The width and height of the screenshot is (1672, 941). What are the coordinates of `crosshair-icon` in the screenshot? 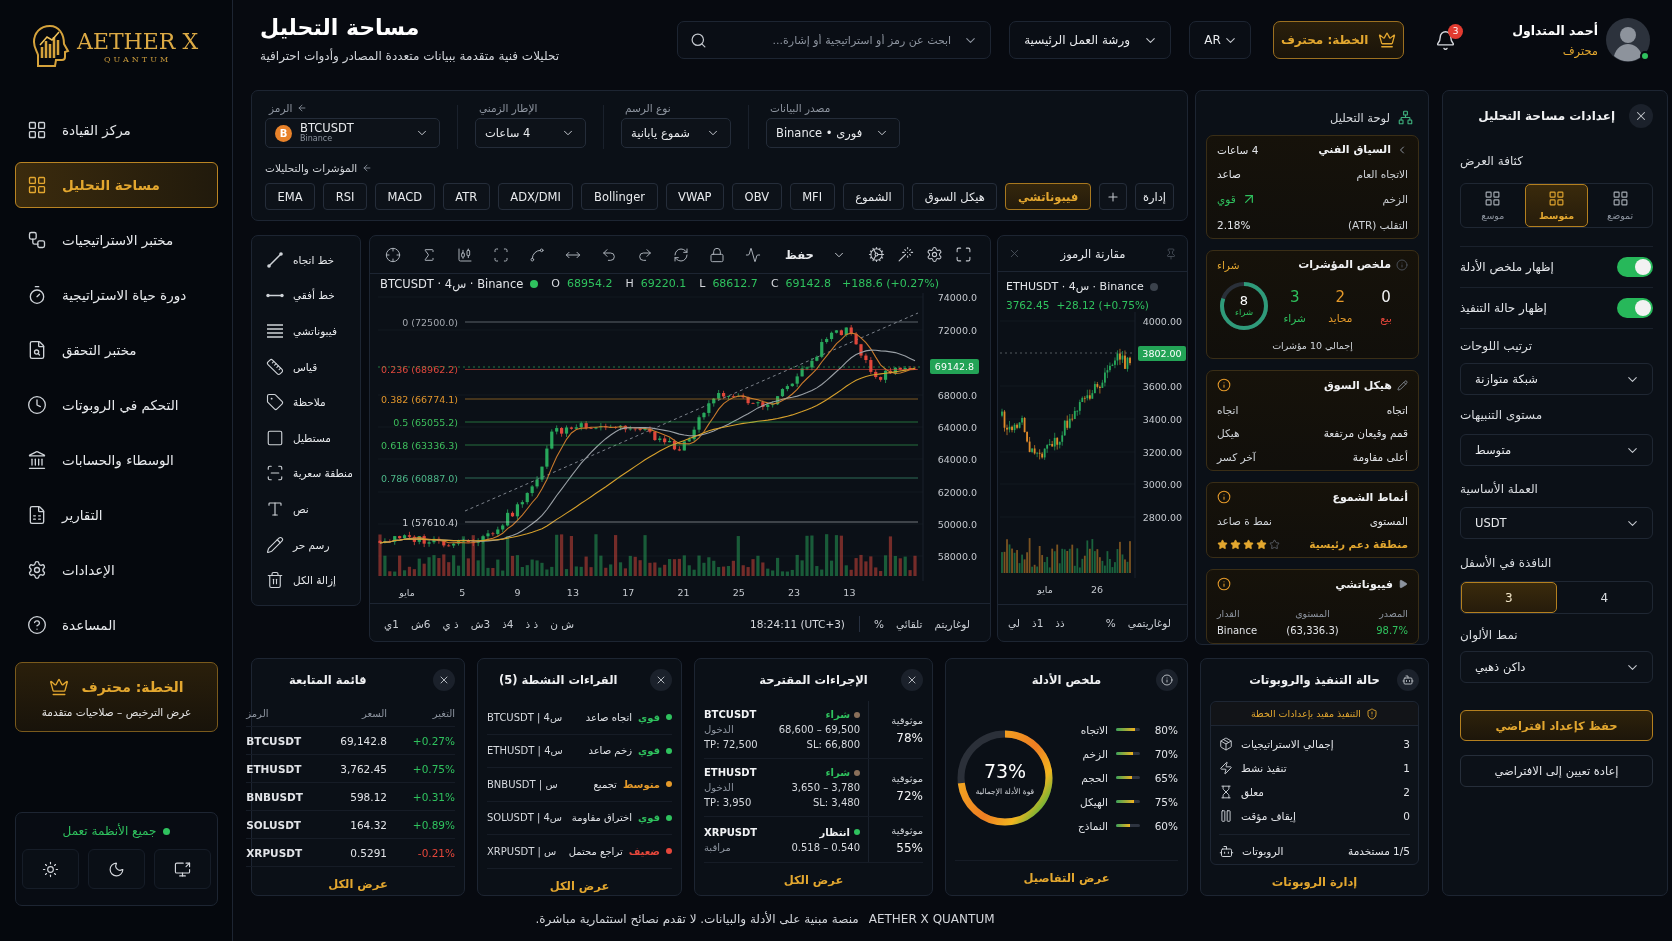 It's located at (393, 254).